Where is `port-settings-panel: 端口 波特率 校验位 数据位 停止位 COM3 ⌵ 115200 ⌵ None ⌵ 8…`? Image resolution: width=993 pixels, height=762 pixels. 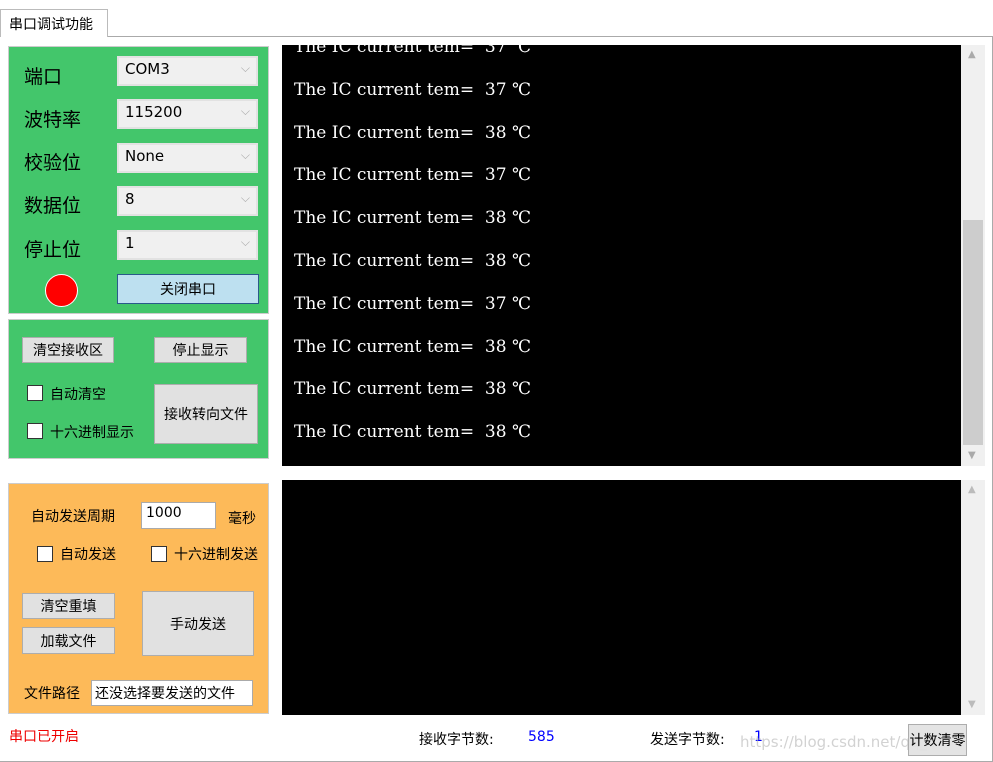 port-settings-panel: 端口 波特率 校验位 数据位 停止位 COM3 ⌵ 115200 ⌵ None ⌵ 8… is located at coordinates (138, 180).